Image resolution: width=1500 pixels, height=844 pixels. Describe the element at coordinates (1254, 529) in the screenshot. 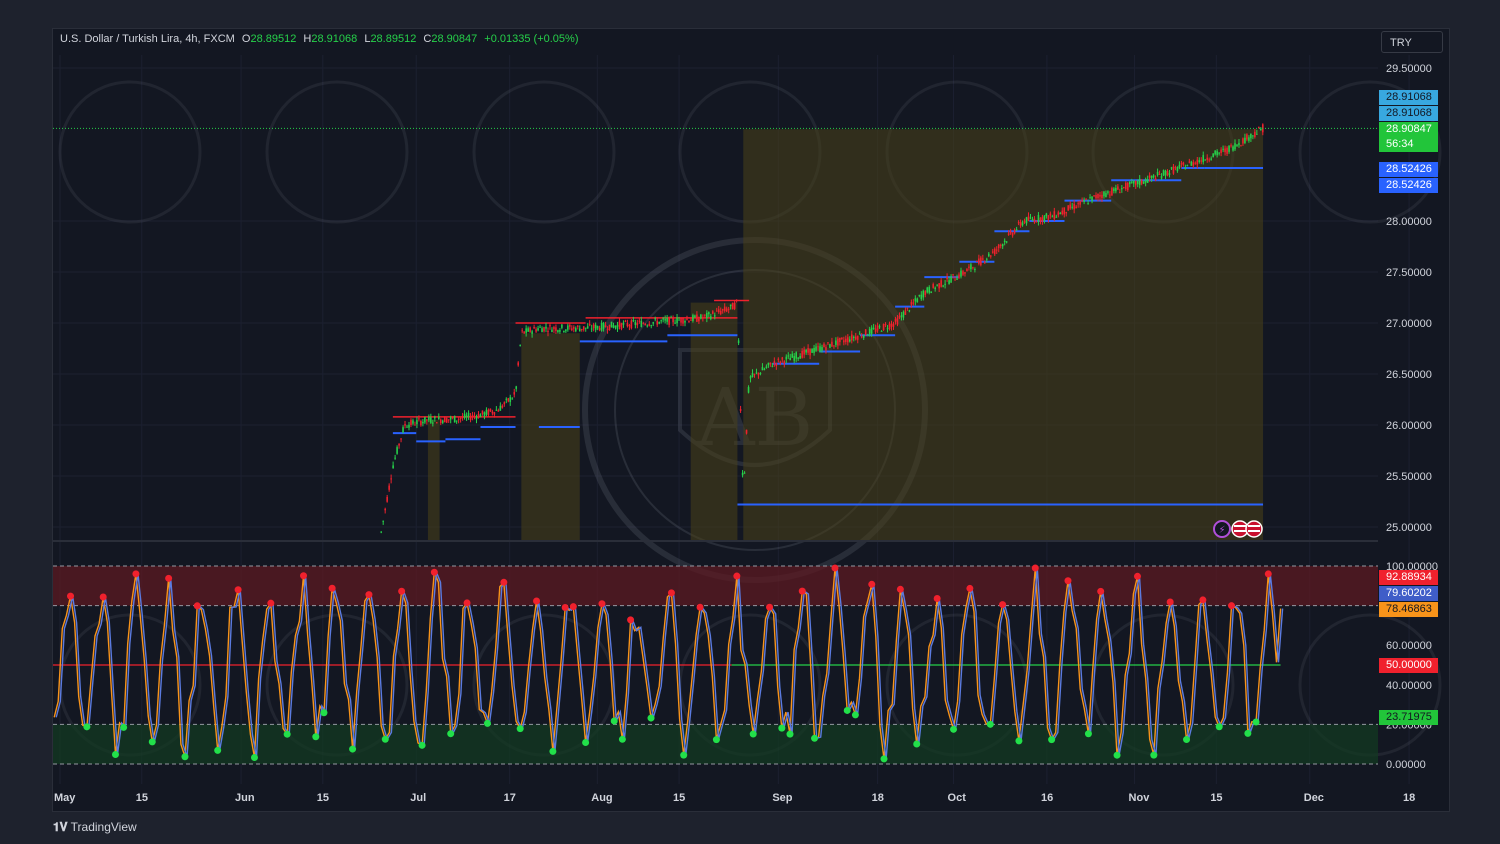

I see `us-flag-icon` at that location.